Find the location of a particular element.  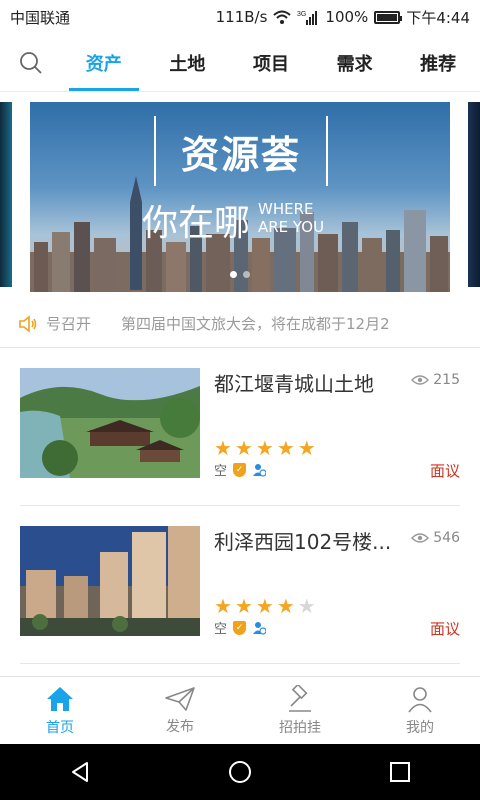

tab-label: 推荐 is located at coordinates (438, 64).